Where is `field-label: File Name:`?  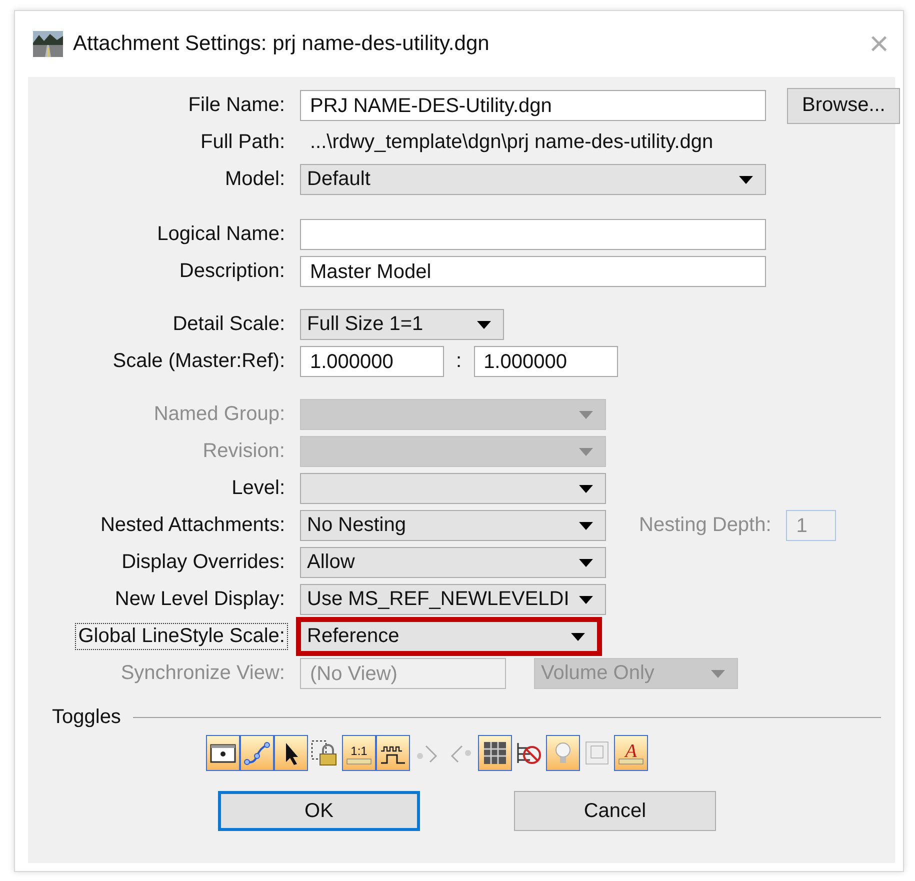 field-label: File Name: is located at coordinates (236, 105).